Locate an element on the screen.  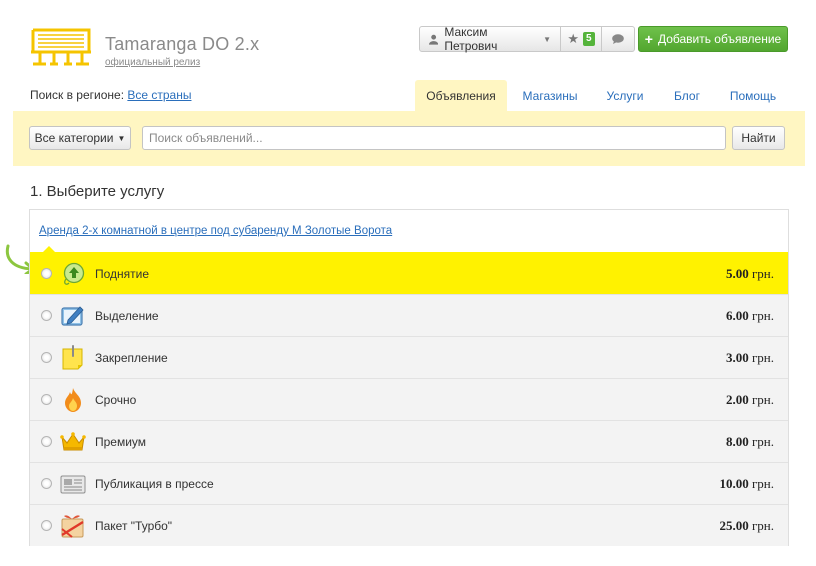
service-name: Срочно is located at coordinates (116, 399).